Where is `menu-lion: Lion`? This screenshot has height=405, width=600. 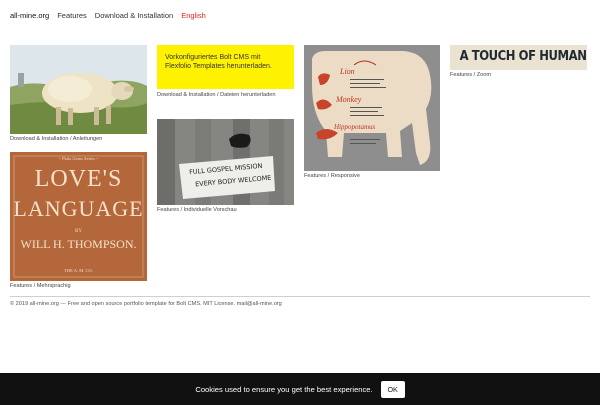
menu-lion: Lion is located at coordinates (347, 71).